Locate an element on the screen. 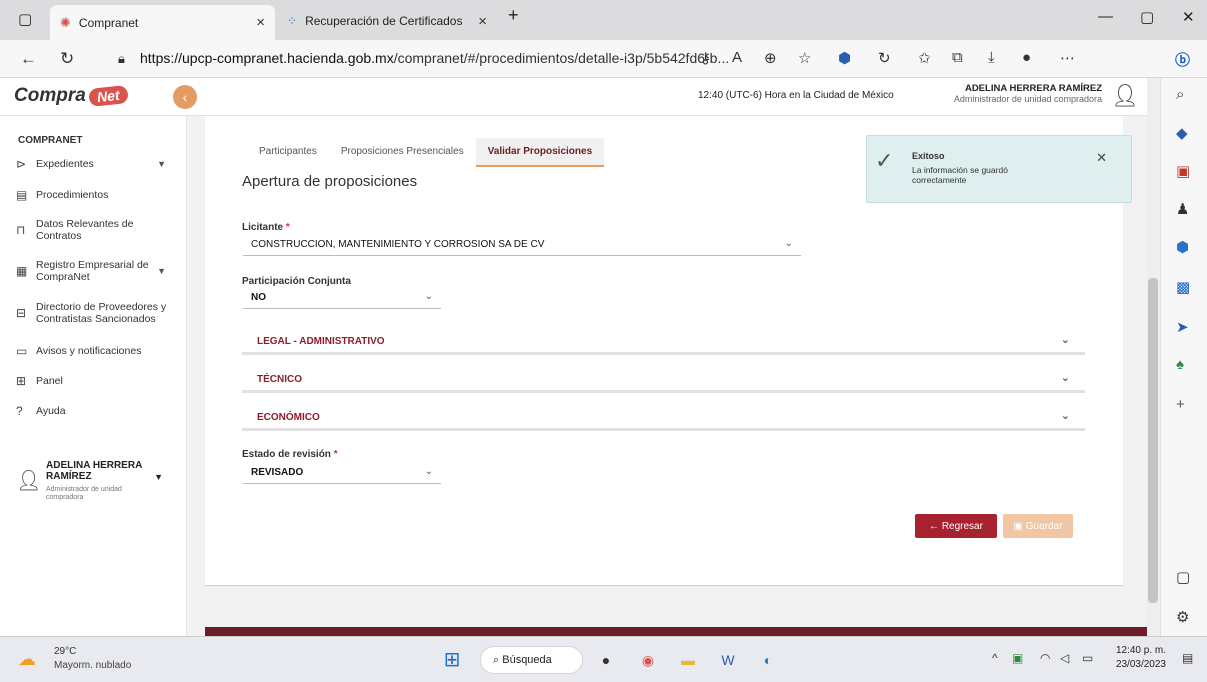 This screenshot has width=1207, height=682. sidebar-user-role: Administrador de unidad compradora is located at coordinates (84, 493).